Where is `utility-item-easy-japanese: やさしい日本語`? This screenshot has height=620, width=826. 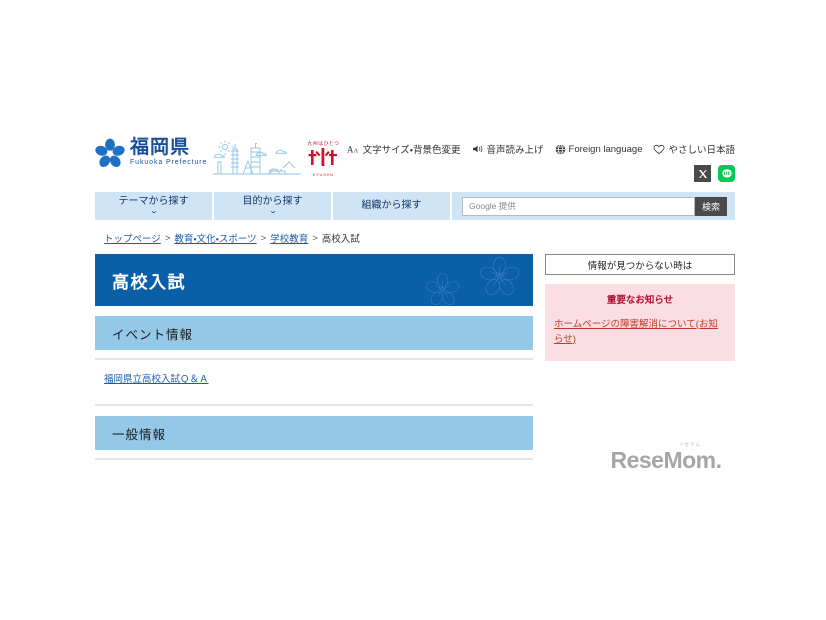
utility-item-easy-japanese: やさしい日本語 is located at coordinates (694, 149).